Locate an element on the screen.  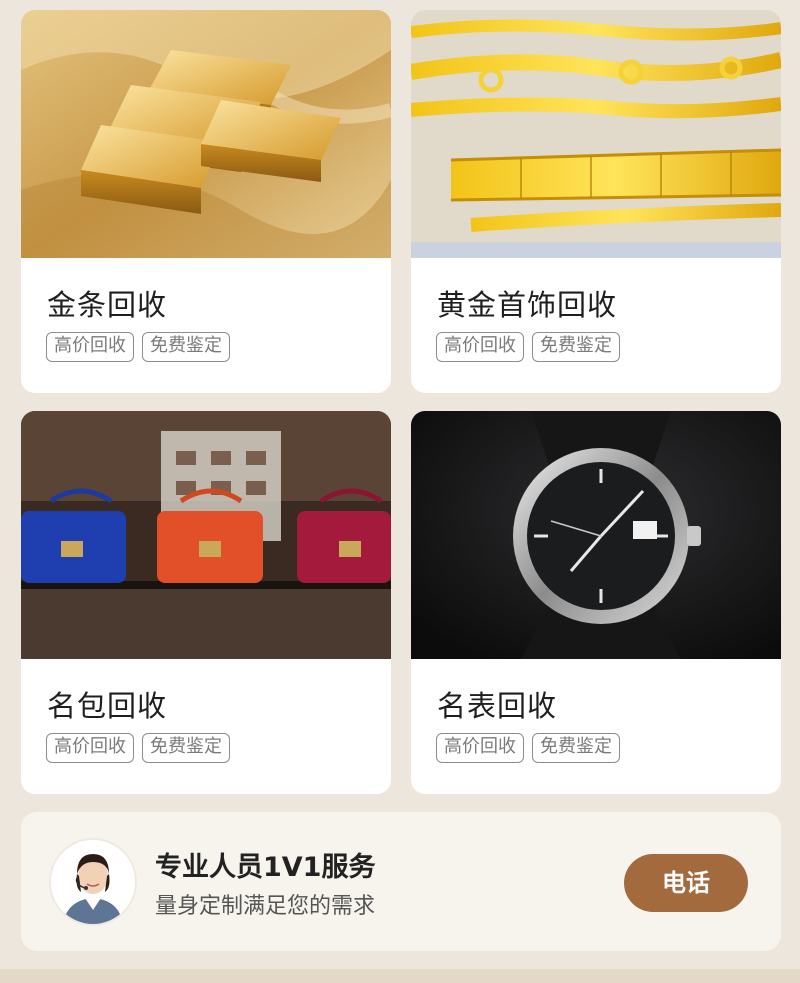
call-button: 电话 is located at coordinates (686, 883).